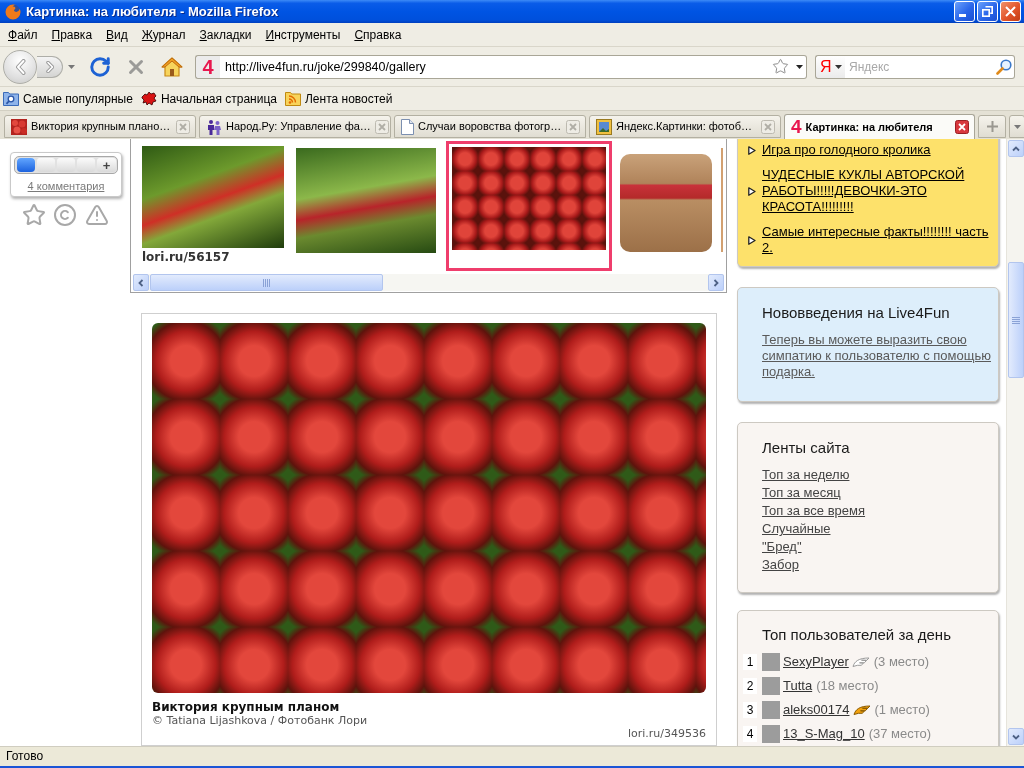  What do you see at coordinates (816, 710) in the screenshot?
I see `username-link: aleks00174` at bounding box center [816, 710].